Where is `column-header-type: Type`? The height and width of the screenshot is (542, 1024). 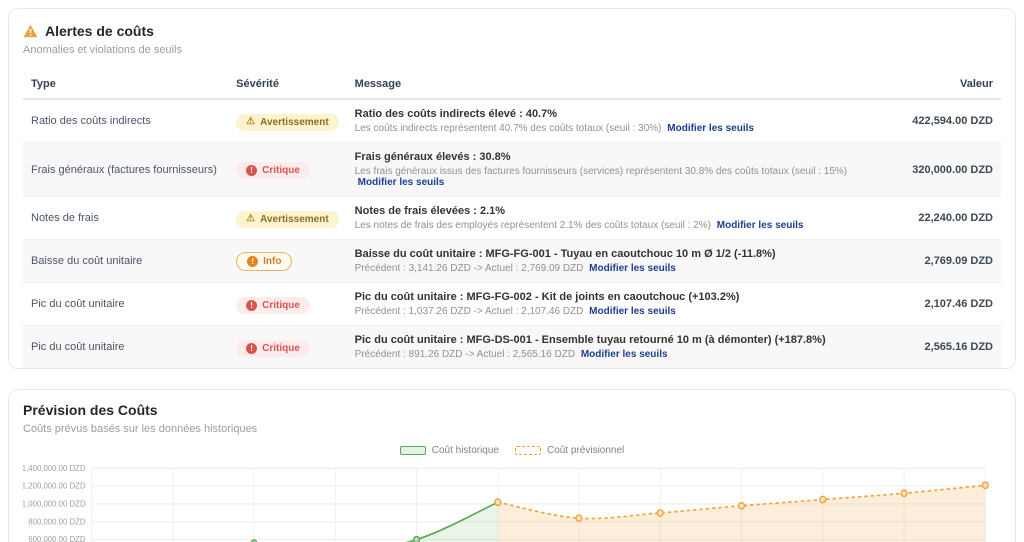
column-header-type: Type is located at coordinates (126, 85).